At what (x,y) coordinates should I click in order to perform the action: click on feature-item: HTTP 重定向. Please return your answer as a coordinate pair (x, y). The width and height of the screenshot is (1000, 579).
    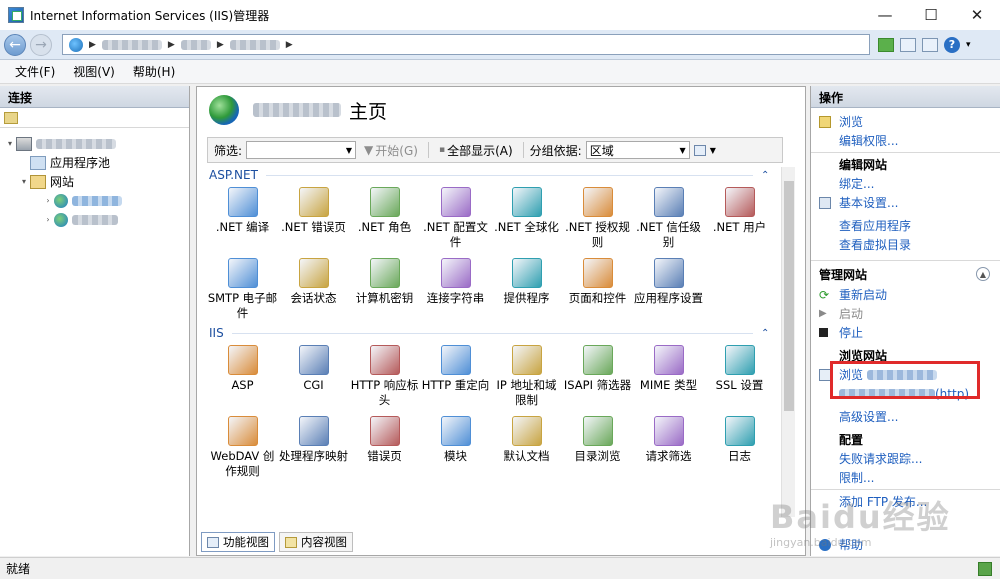
    Looking at the image, I should click on (455, 376).